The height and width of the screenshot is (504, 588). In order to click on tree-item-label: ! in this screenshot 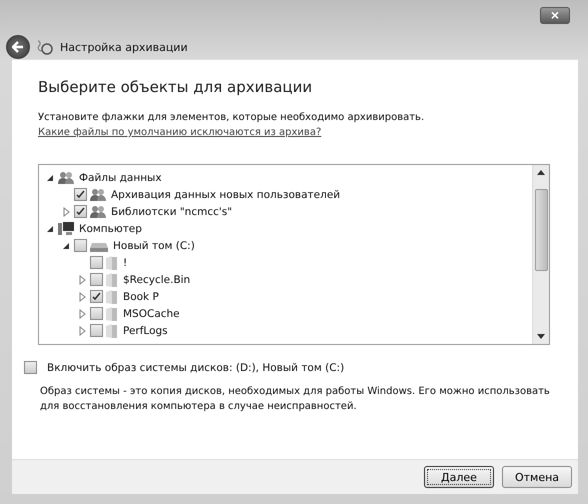, I will do `click(125, 262)`.